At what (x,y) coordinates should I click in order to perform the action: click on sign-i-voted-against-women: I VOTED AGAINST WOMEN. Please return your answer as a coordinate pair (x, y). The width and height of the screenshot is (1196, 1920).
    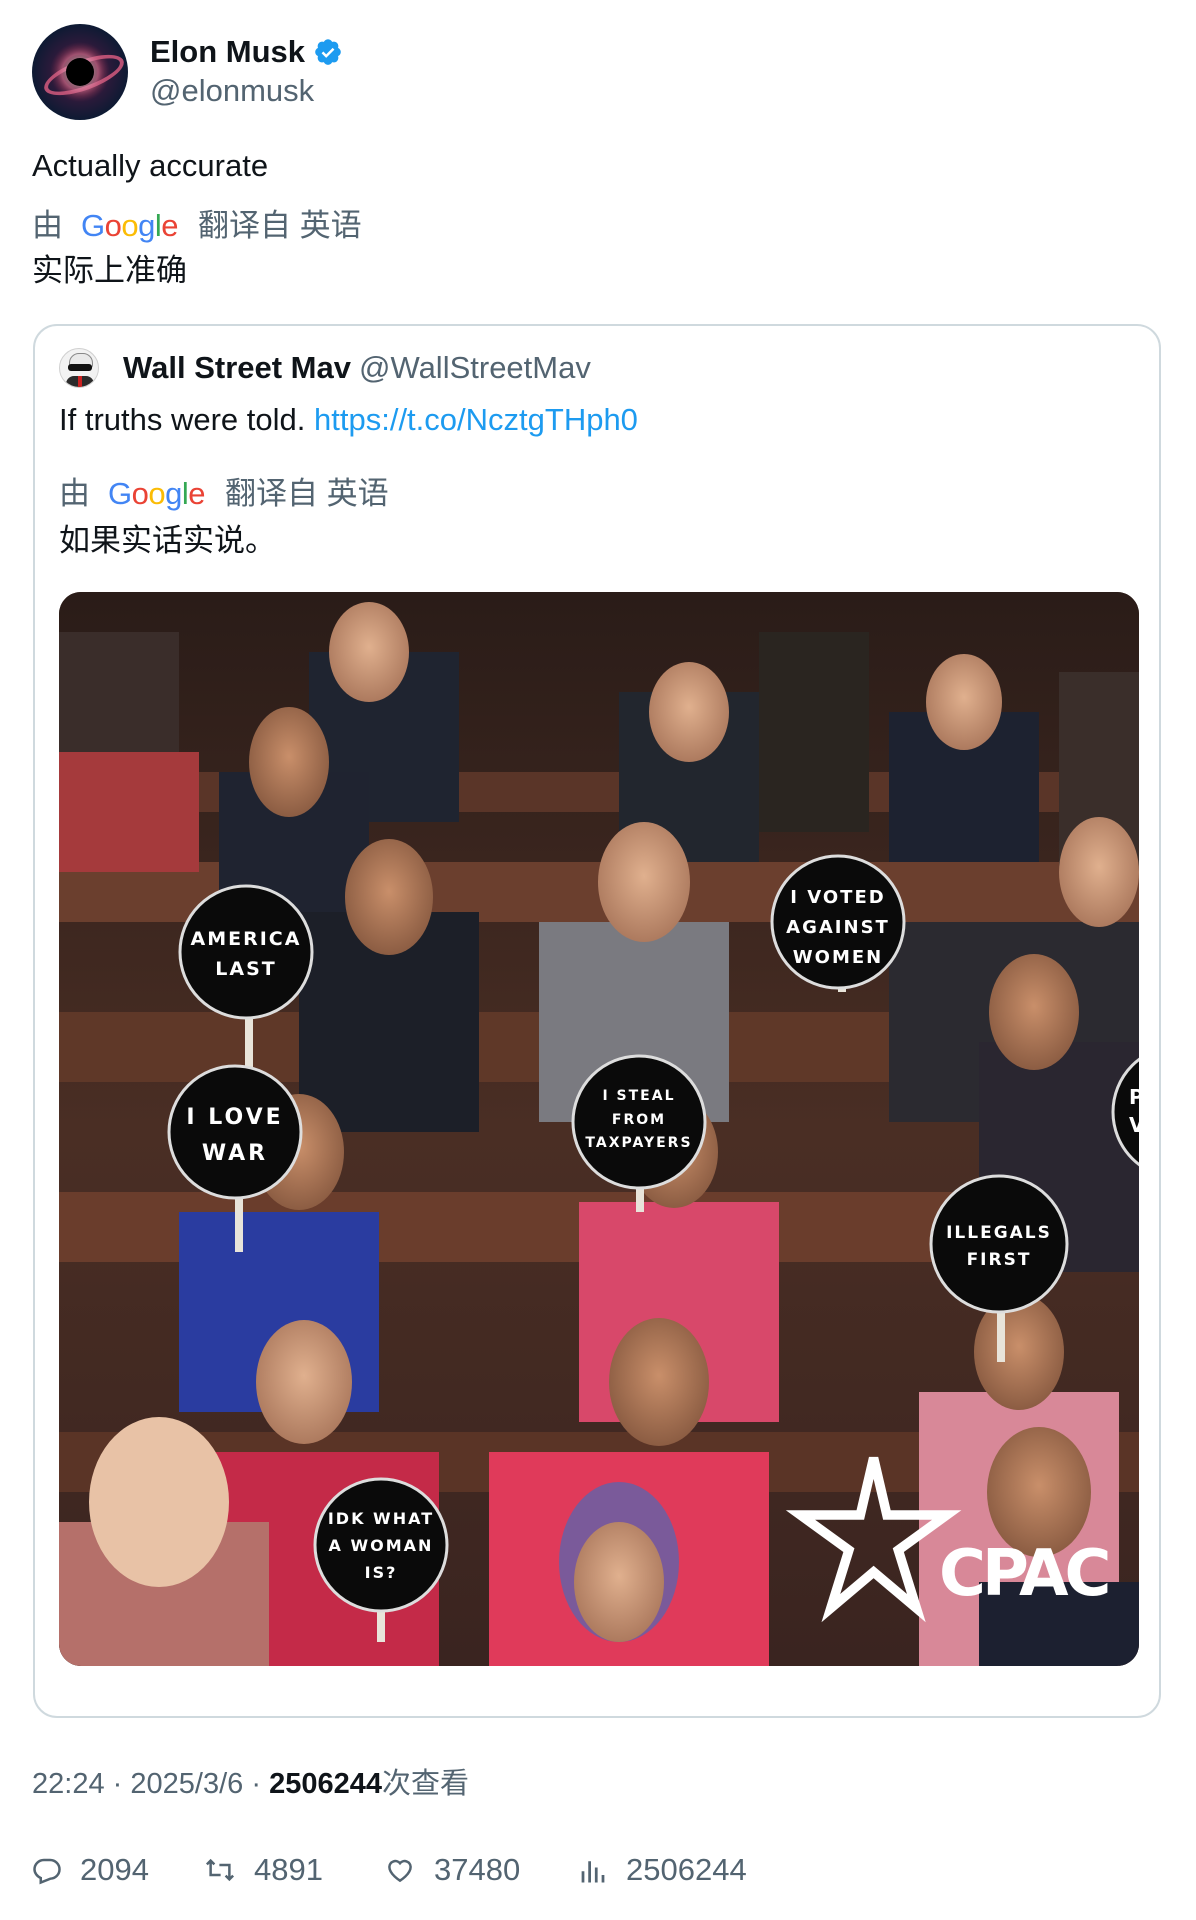
    Looking at the image, I should click on (838, 922).